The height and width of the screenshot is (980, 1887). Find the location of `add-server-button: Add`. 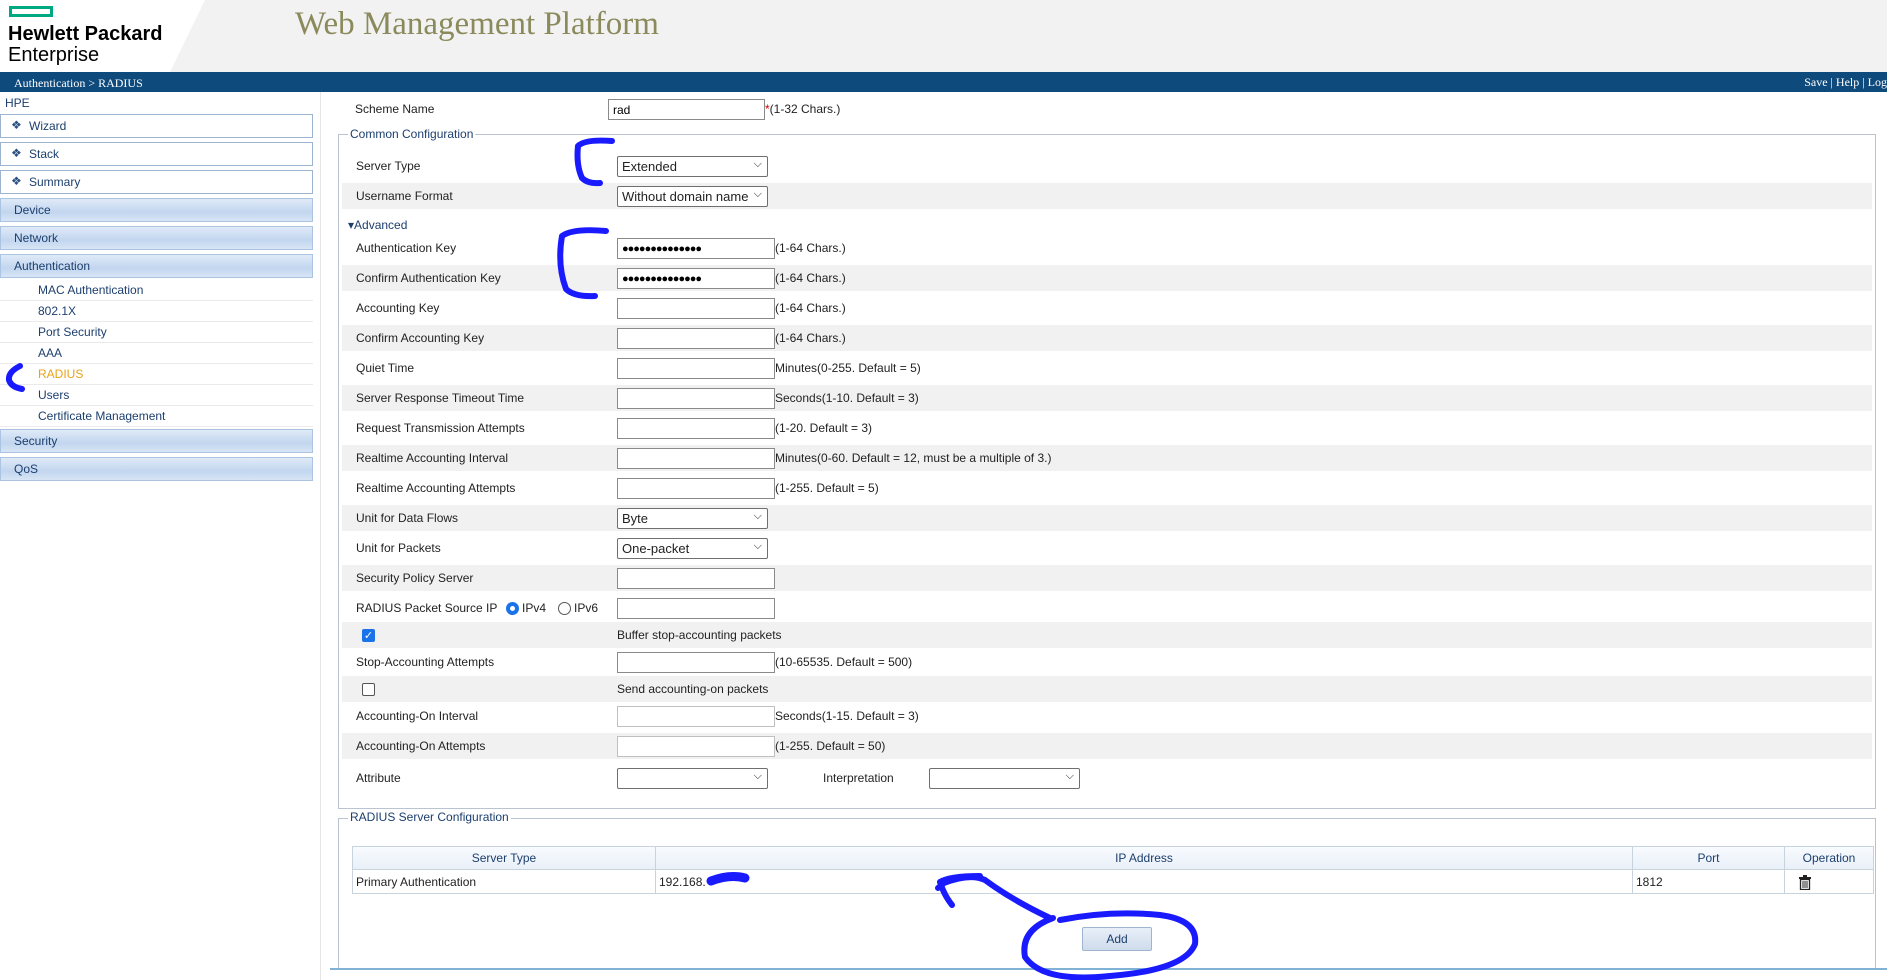

add-server-button: Add is located at coordinates (1117, 939).